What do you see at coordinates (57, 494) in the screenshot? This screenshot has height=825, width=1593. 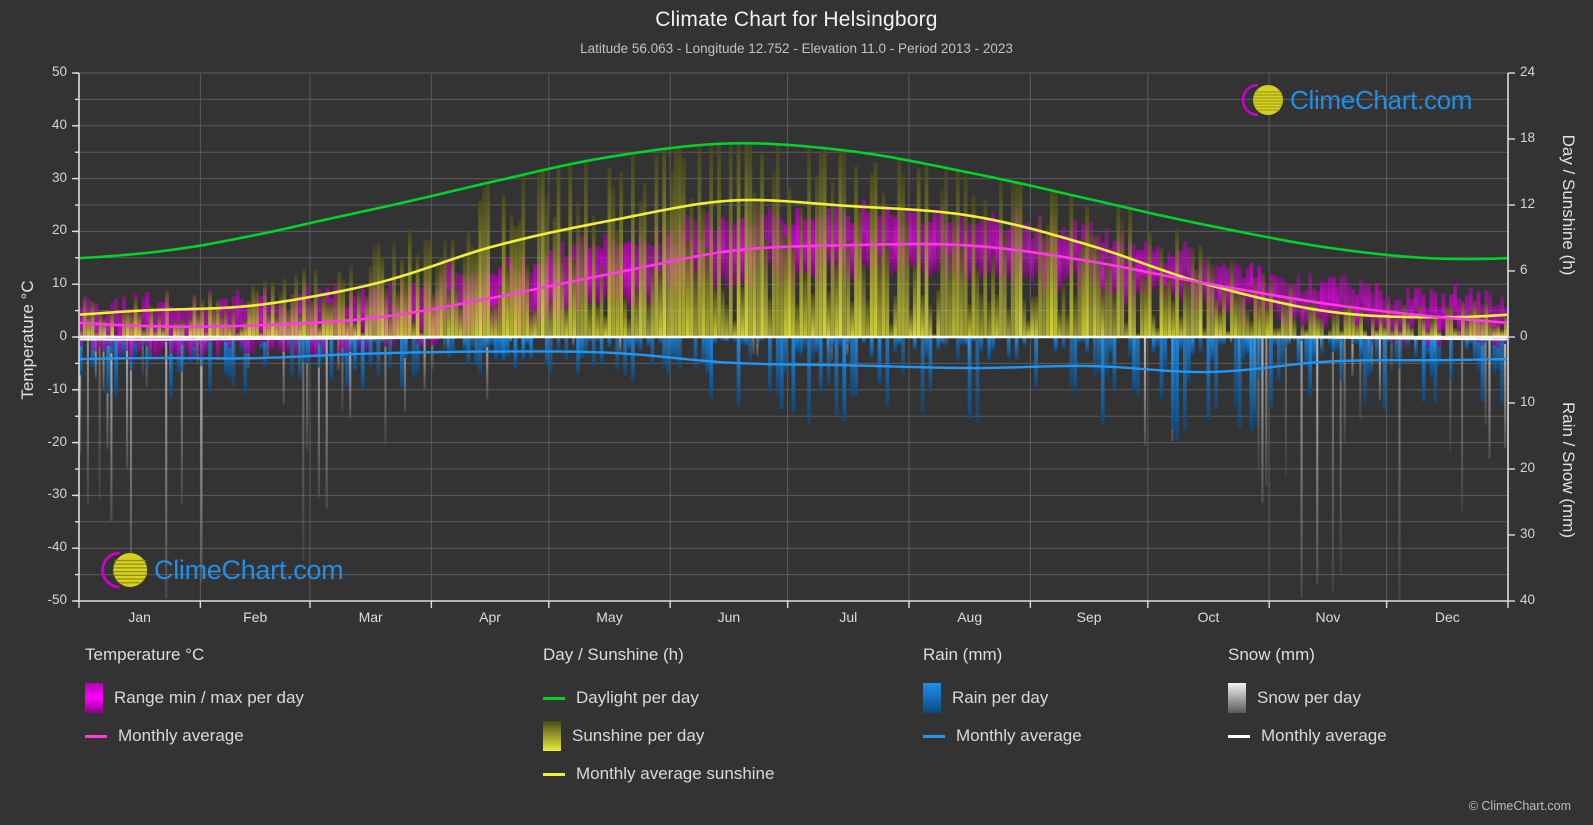 I see `y-tick-label: -30` at bounding box center [57, 494].